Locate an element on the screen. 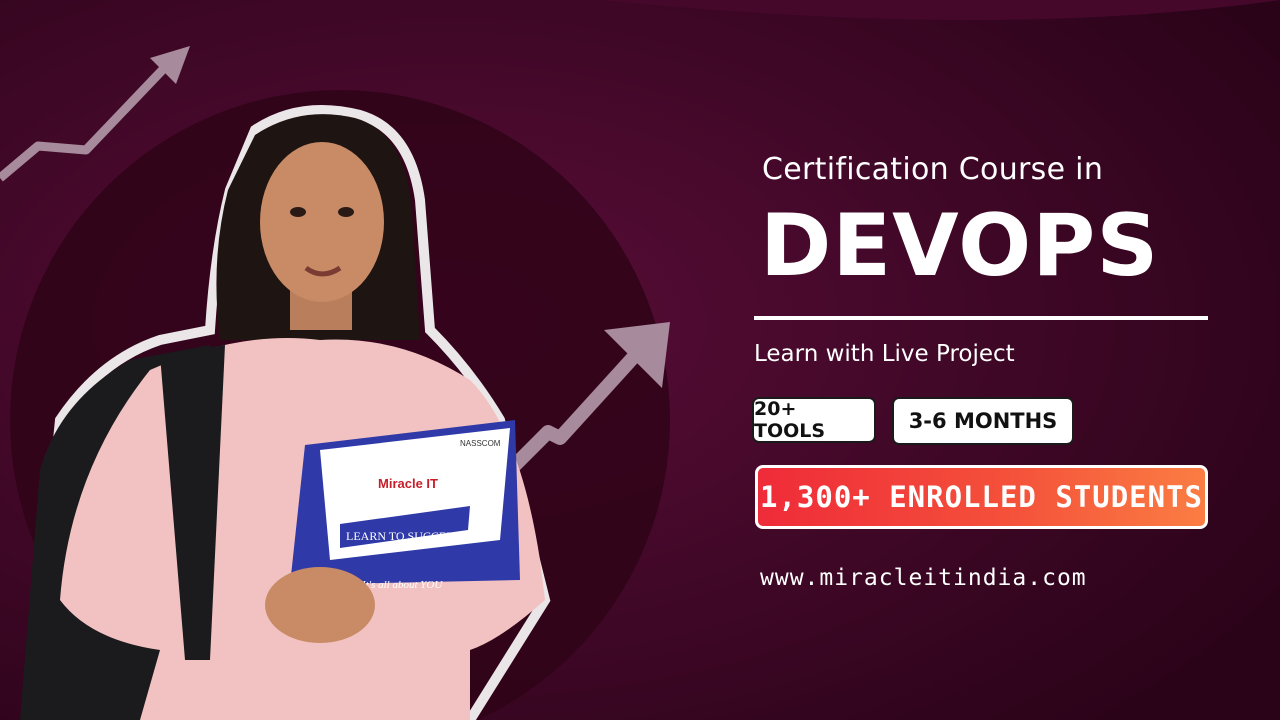 The height and width of the screenshot is (720, 1280). headline-subtitle: Certification Course in is located at coordinates (933, 169).